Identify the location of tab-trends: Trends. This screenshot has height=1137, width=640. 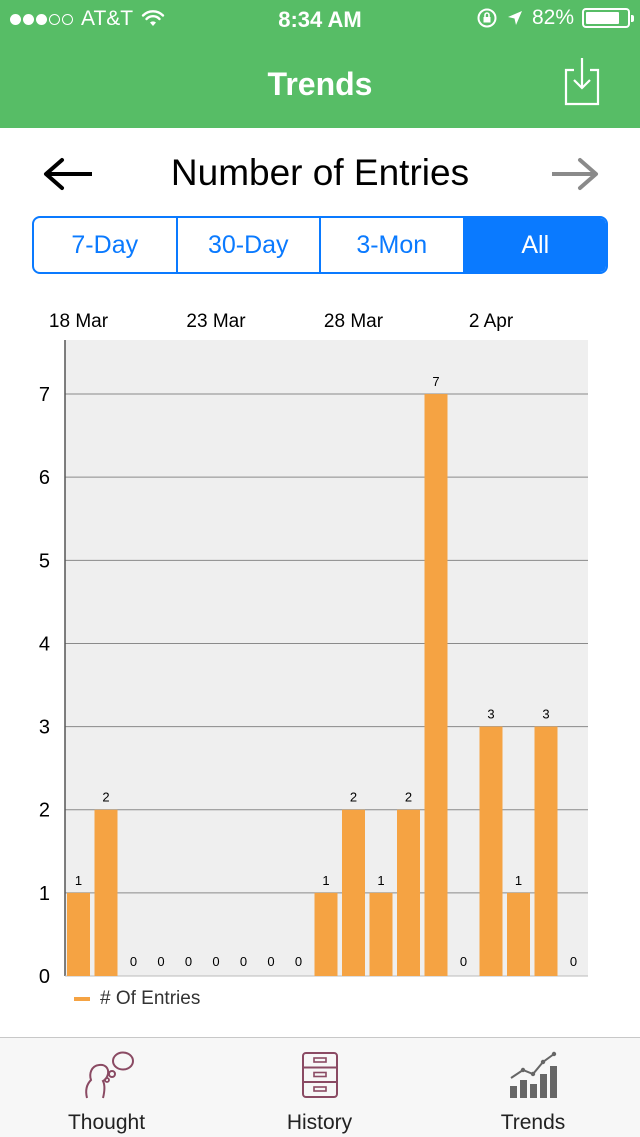
(533, 1087).